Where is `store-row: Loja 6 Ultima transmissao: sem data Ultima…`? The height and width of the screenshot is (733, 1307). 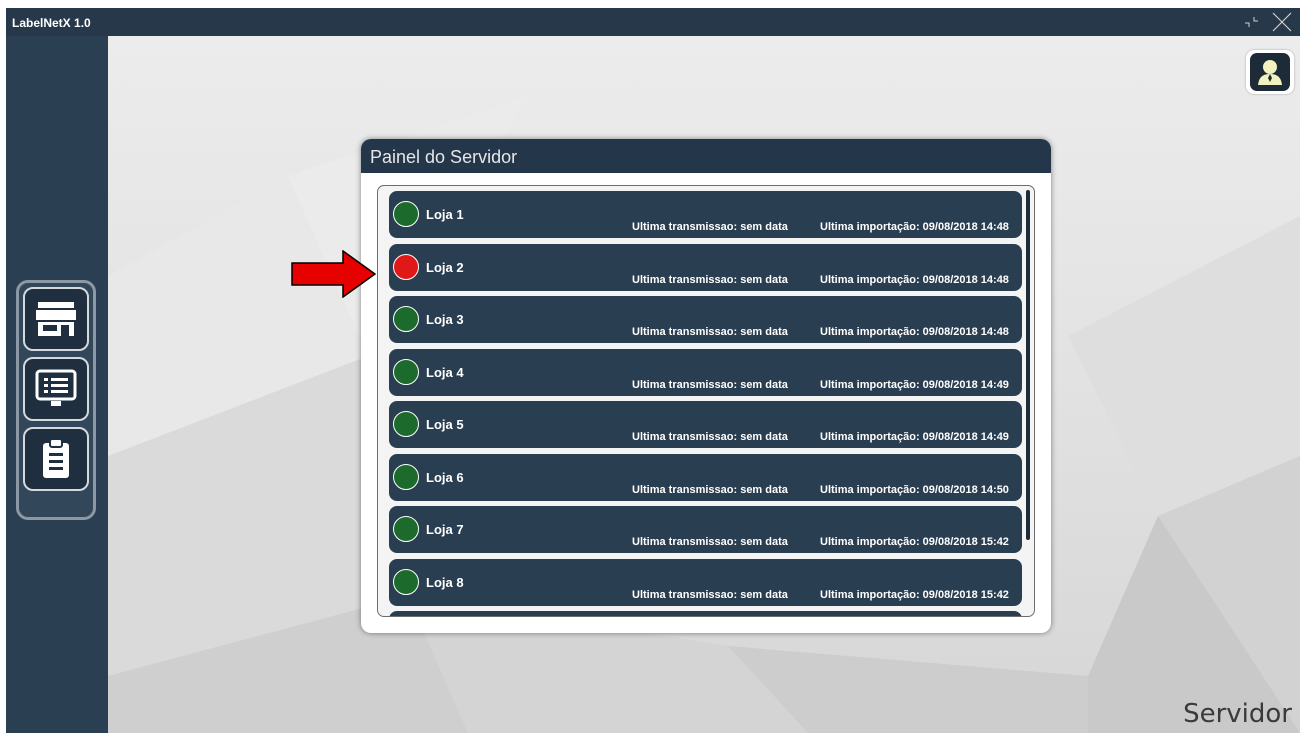 store-row: Loja 6 Ultima transmissao: sem data Ultima… is located at coordinates (705, 477).